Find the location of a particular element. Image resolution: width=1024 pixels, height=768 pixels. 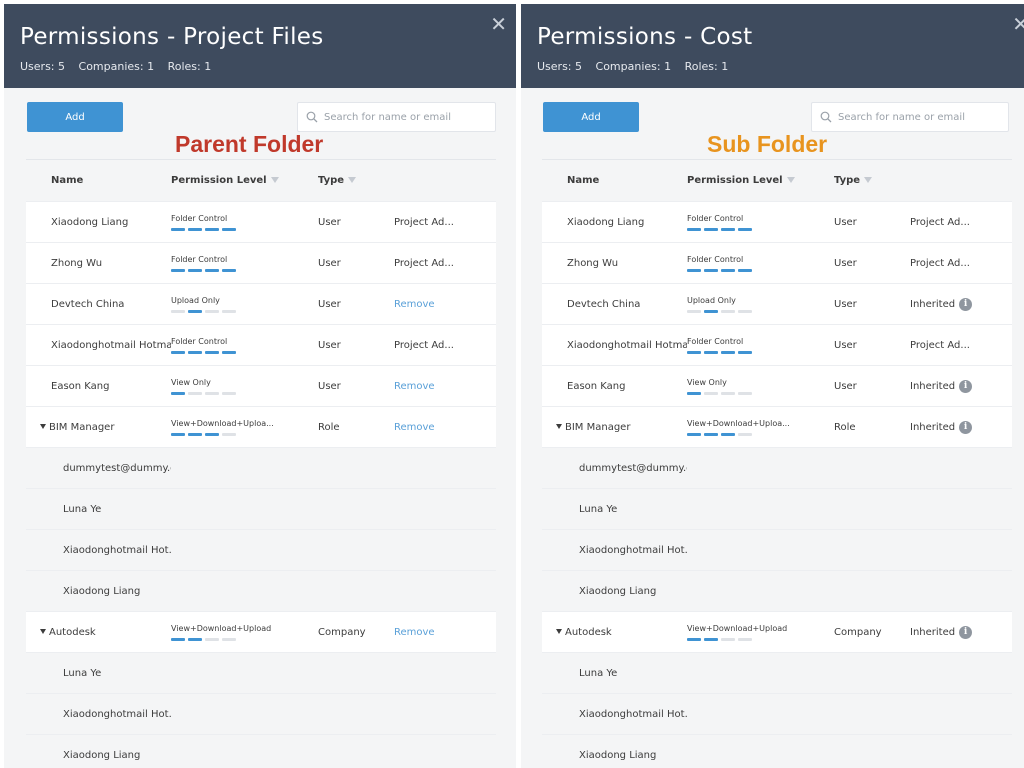

table-row: Eason Kang View Only User Remove is located at coordinates (261, 385).